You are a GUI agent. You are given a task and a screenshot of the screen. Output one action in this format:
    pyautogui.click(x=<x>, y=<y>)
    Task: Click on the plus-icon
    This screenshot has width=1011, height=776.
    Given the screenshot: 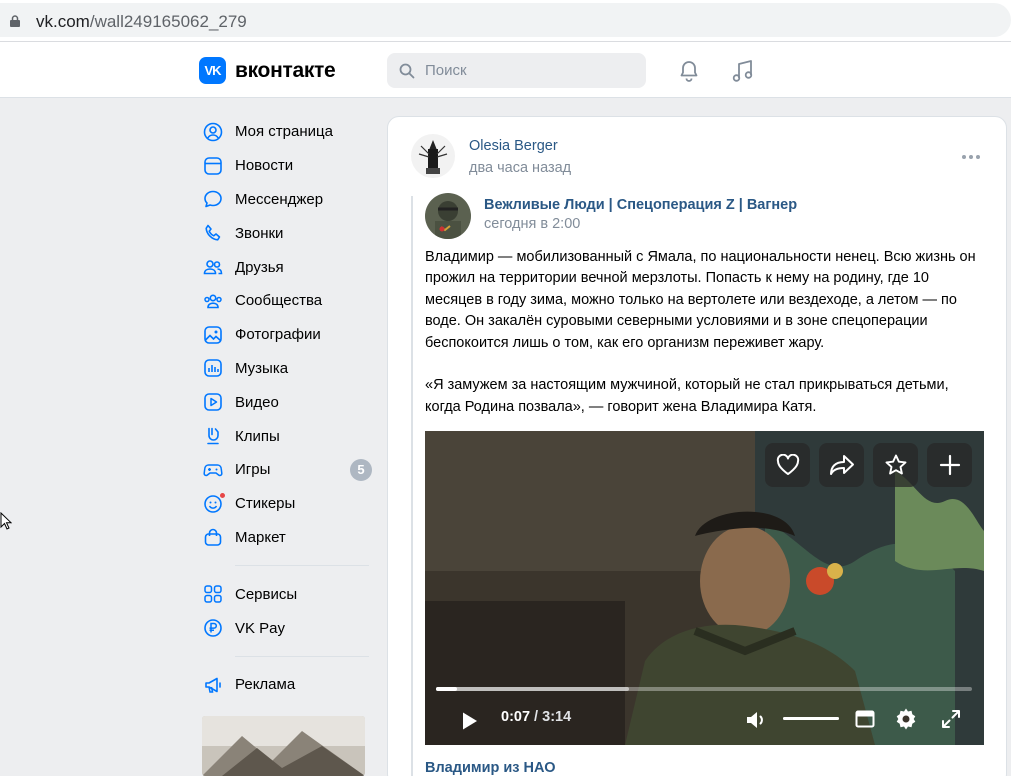 What is the action you would take?
    pyautogui.click(x=949, y=465)
    